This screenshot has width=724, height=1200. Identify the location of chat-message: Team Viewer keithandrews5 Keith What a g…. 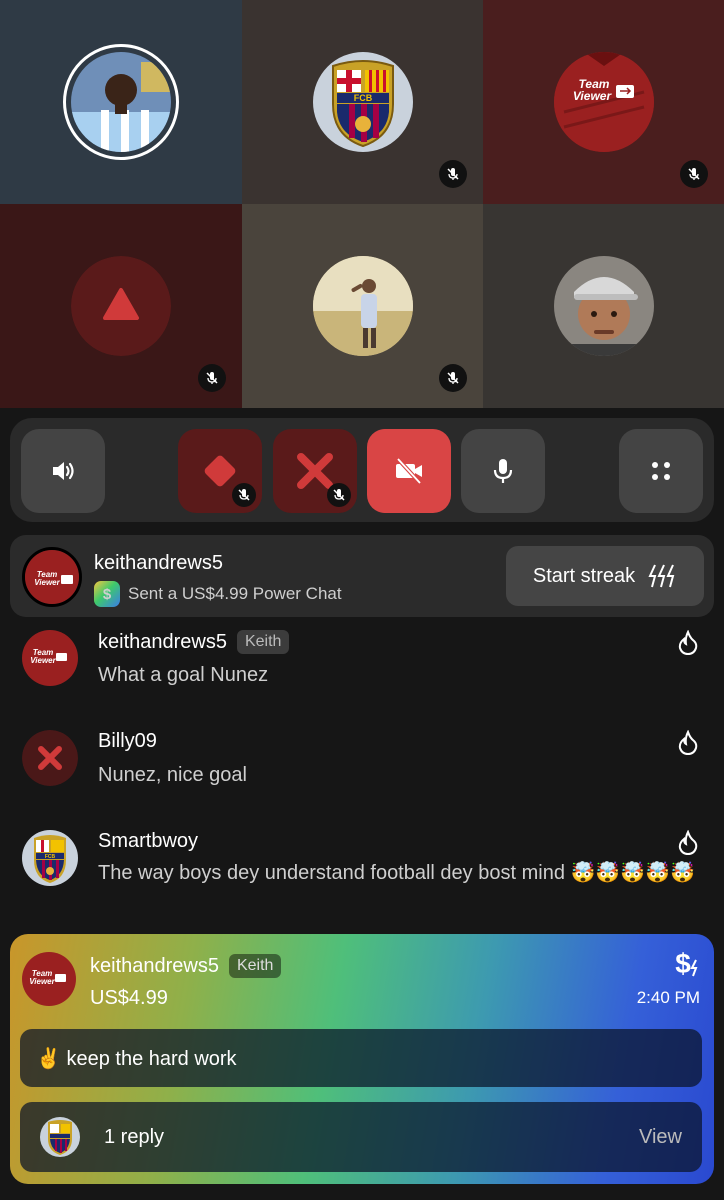
(362, 665).